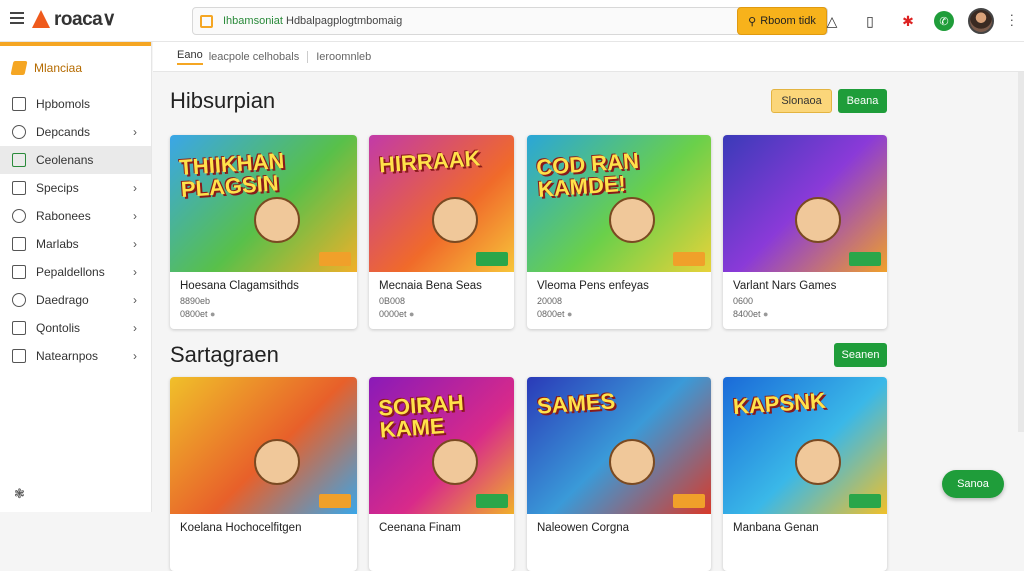 Image resolution: width=1024 pixels, height=571 pixels. I want to click on game-card: Koelana Hochocelfitgen, so click(263, 474).